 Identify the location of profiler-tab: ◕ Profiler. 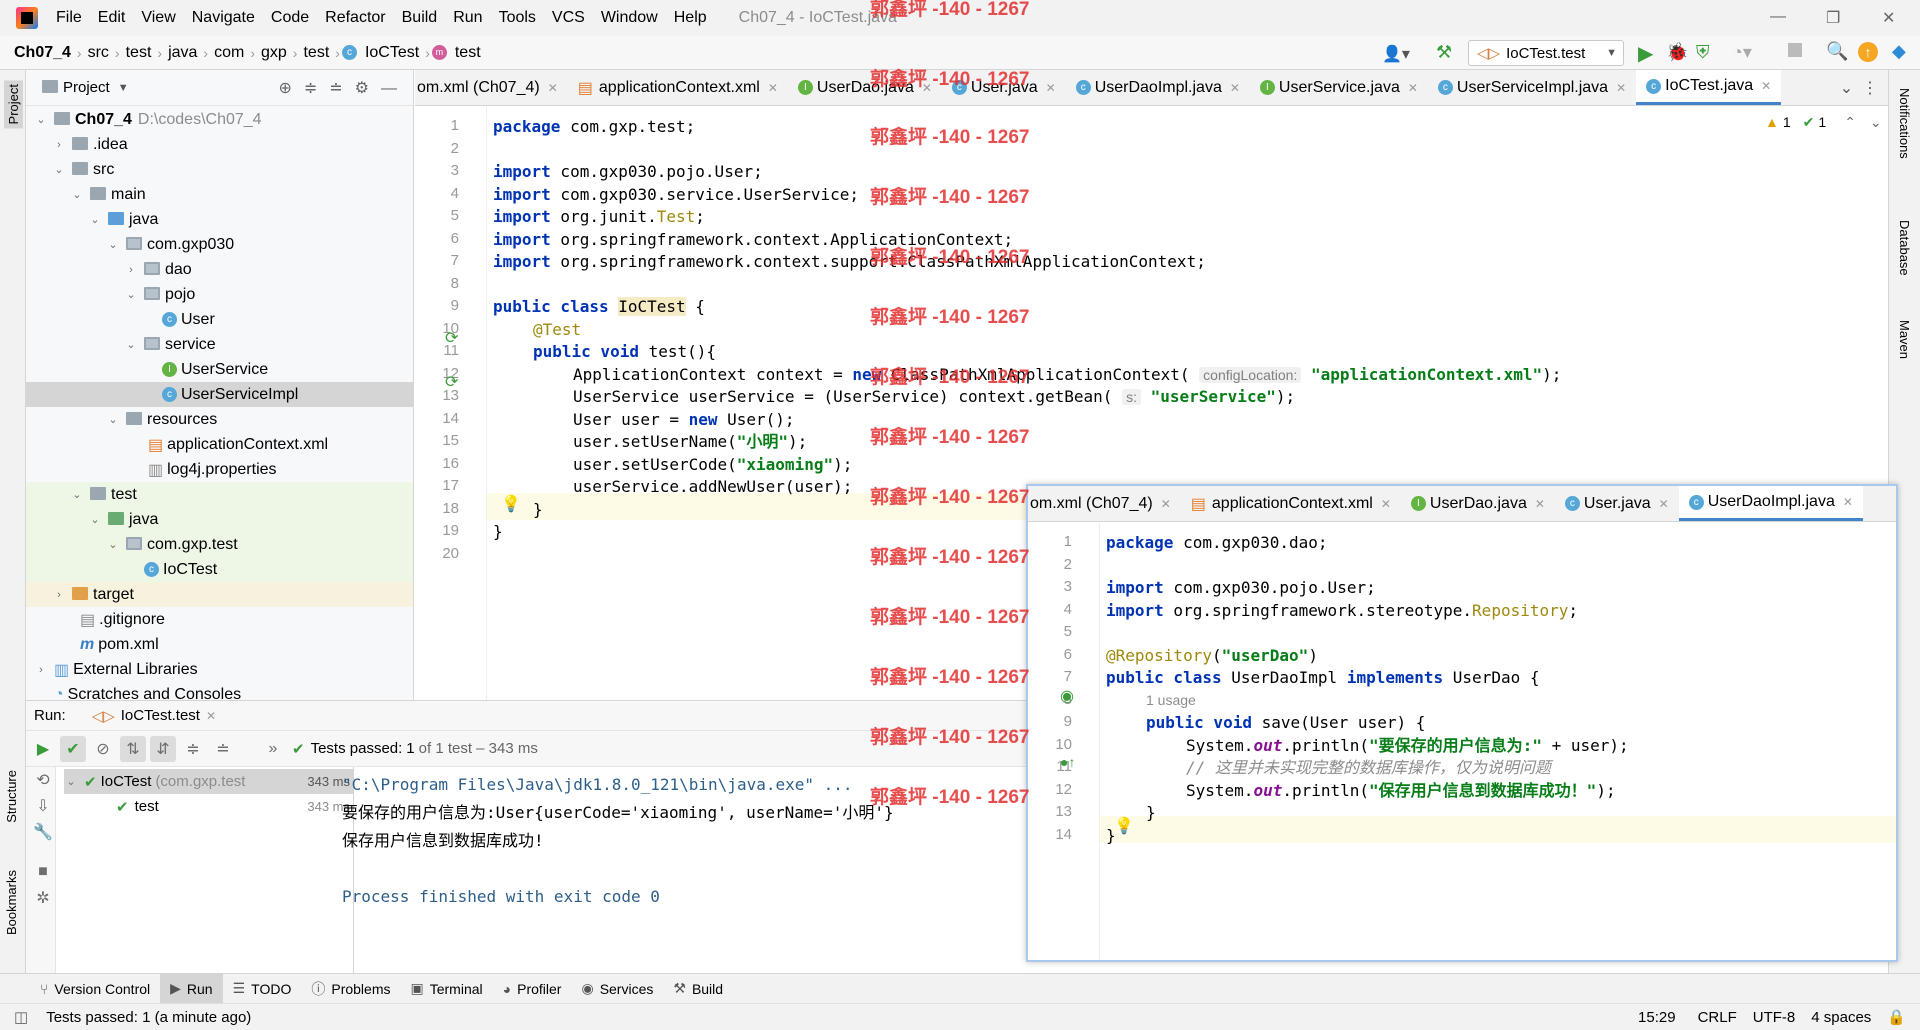
(532, 989).